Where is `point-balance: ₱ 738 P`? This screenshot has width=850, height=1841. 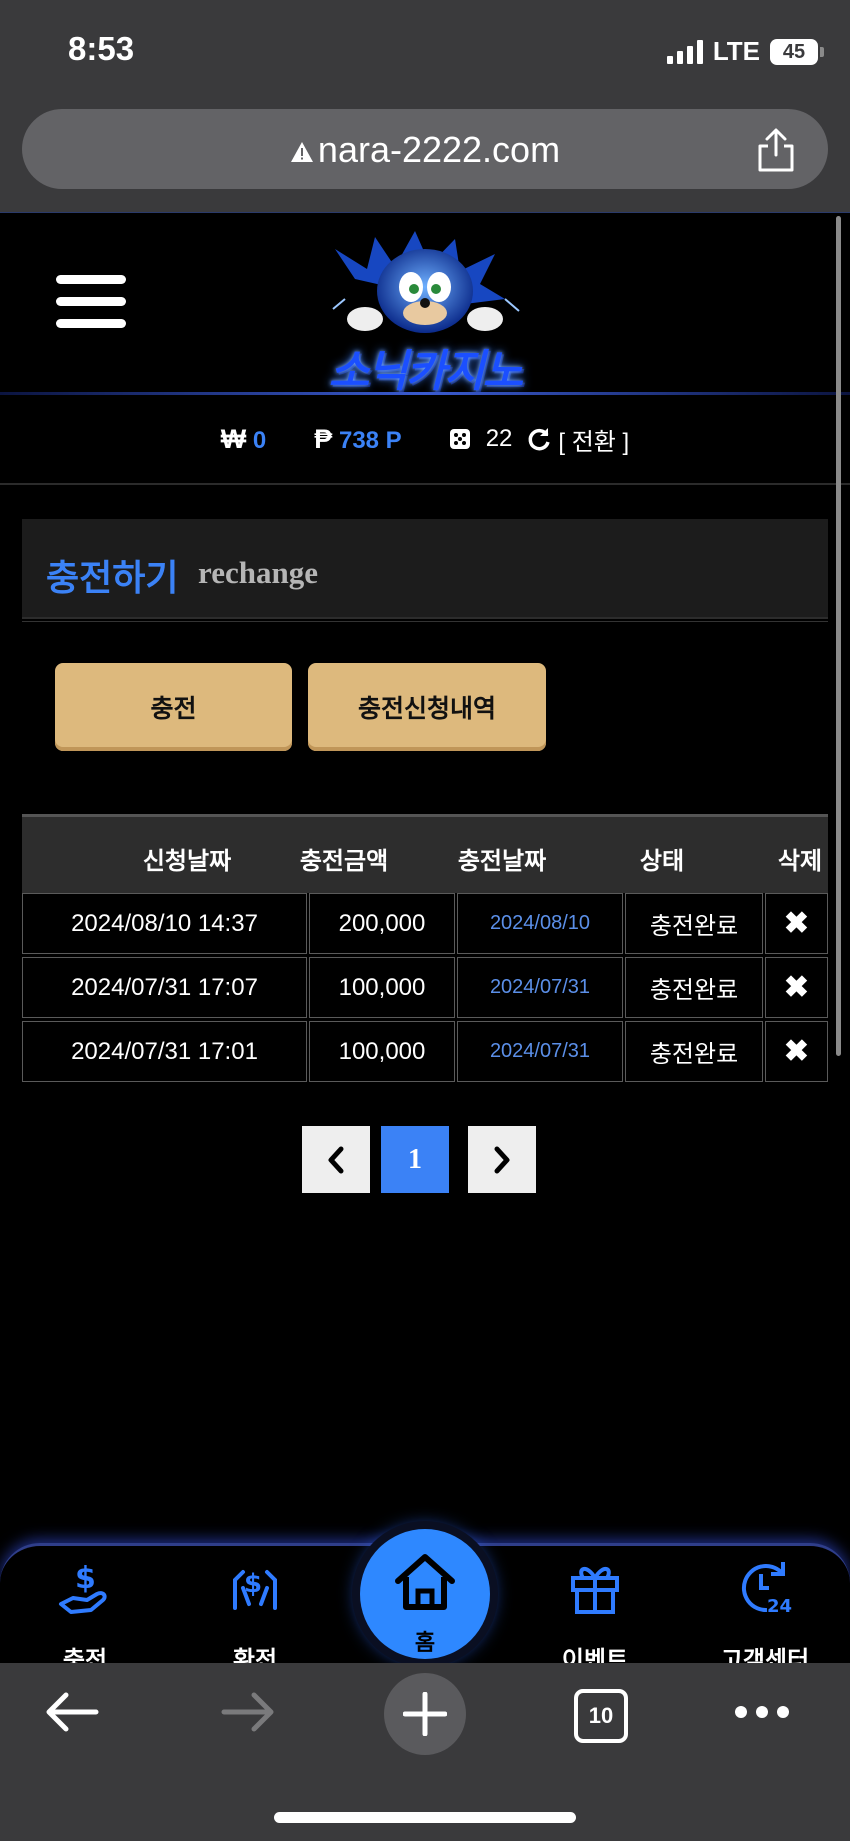 point-balance: ₱ 738 P is located at coordinates (357, 439).